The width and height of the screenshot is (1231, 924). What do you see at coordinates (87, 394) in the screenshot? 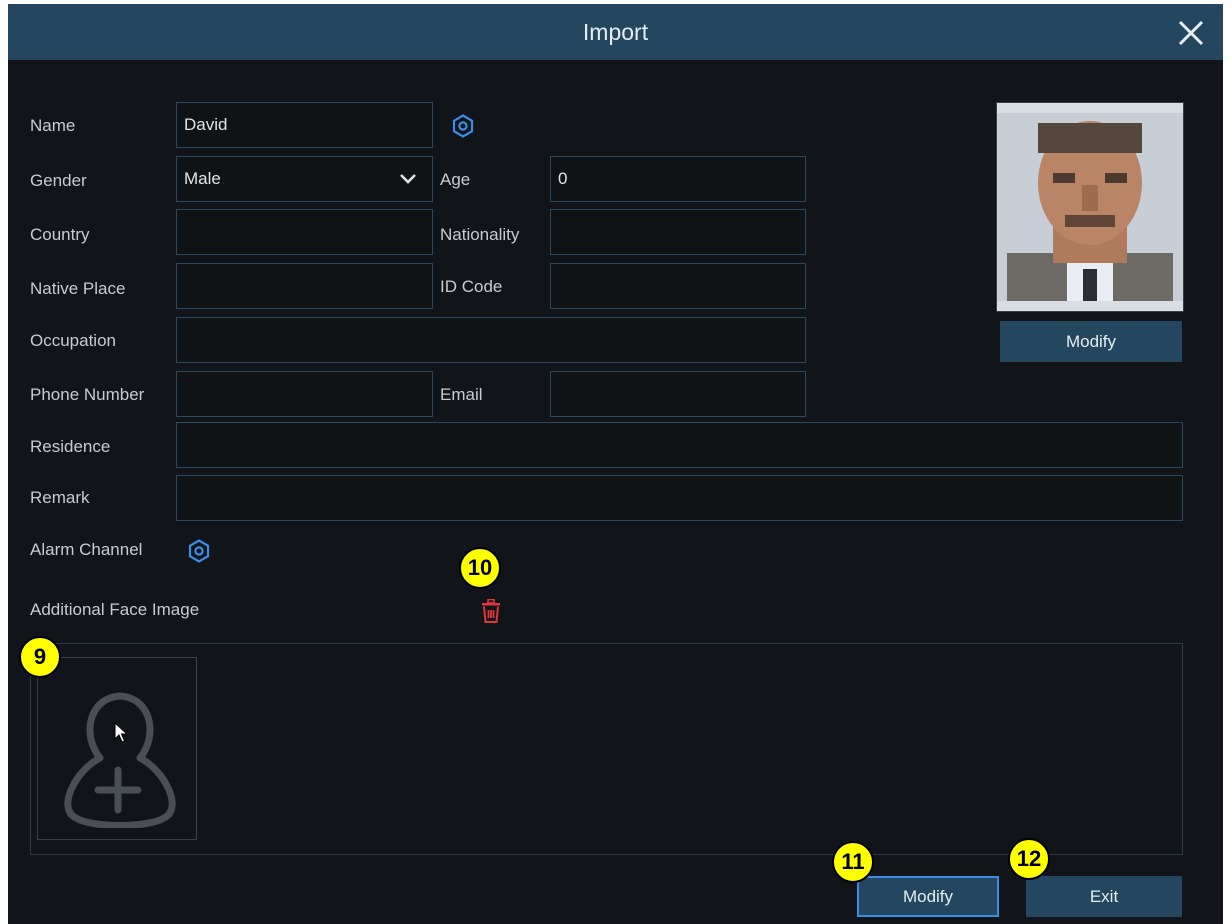
I see `phone-number-label: Phone Number` at bounding box center [87, 394].